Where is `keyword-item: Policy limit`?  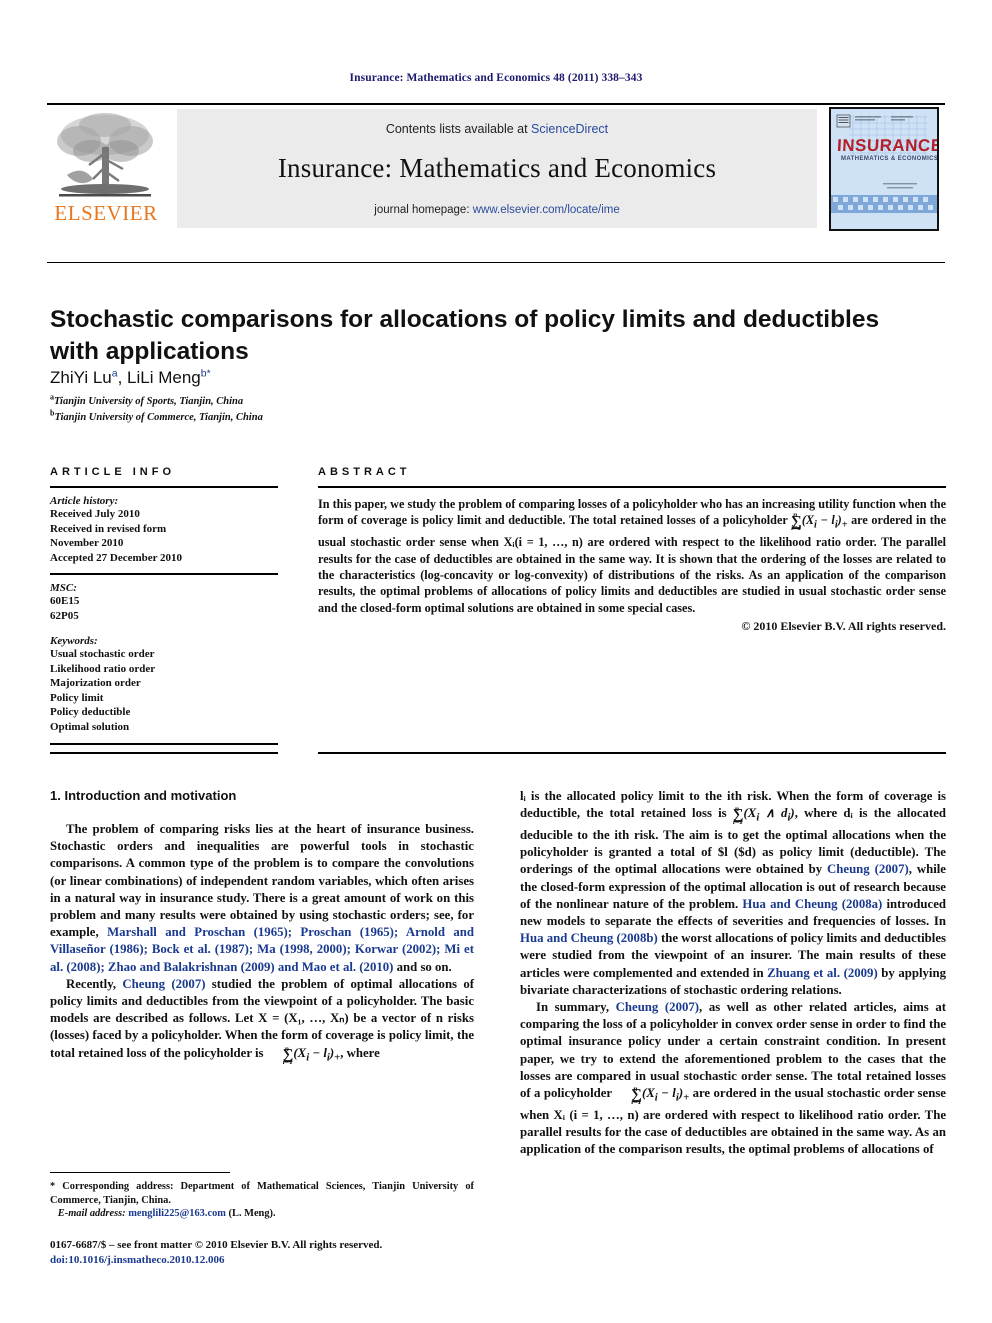 keyword-item: Policy limit is located at coordinates (77, 697).